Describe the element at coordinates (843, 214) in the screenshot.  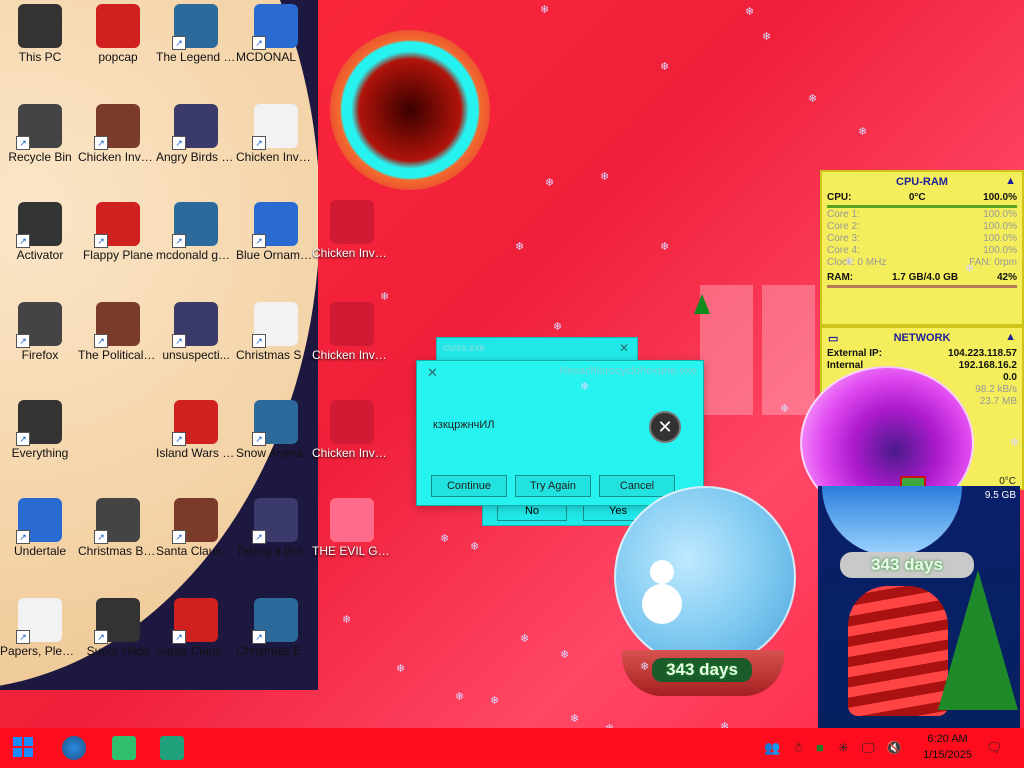
I see `core-label: Core 1:` at that location.